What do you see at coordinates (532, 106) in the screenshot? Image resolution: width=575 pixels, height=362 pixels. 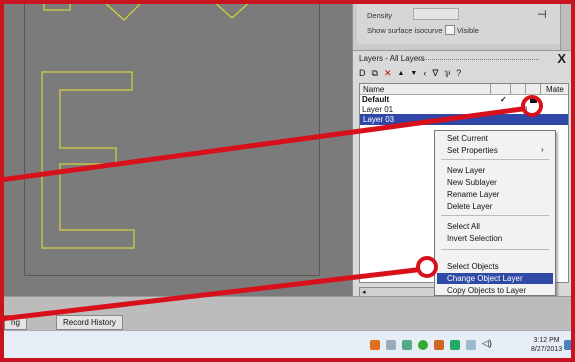 I see `annotation-circle-upper` at bounding box center [532, 106].